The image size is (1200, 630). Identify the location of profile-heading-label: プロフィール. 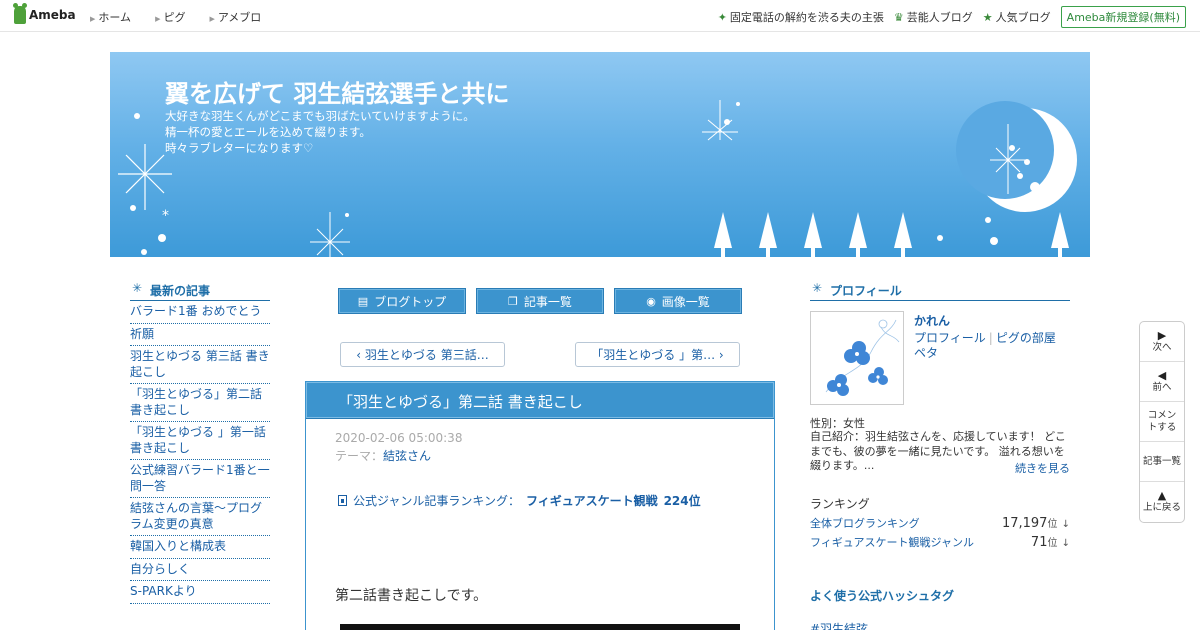
(866, 291).